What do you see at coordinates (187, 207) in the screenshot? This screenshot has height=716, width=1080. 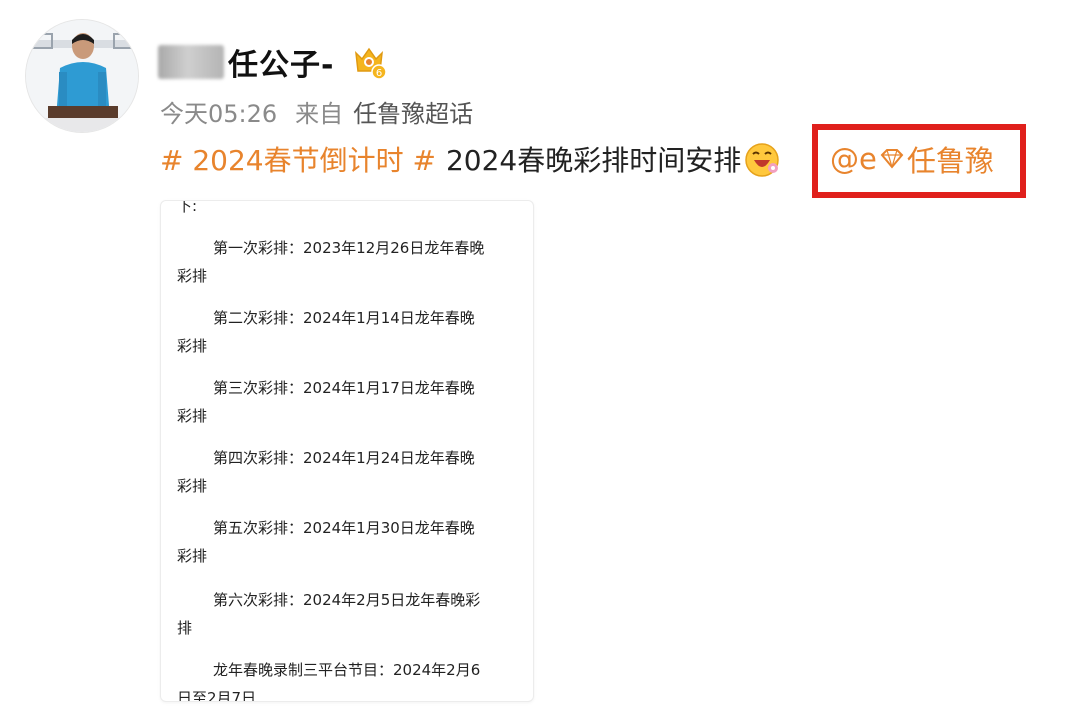 I see `doc-fragment: 下:` at bounding box center [187, 207].